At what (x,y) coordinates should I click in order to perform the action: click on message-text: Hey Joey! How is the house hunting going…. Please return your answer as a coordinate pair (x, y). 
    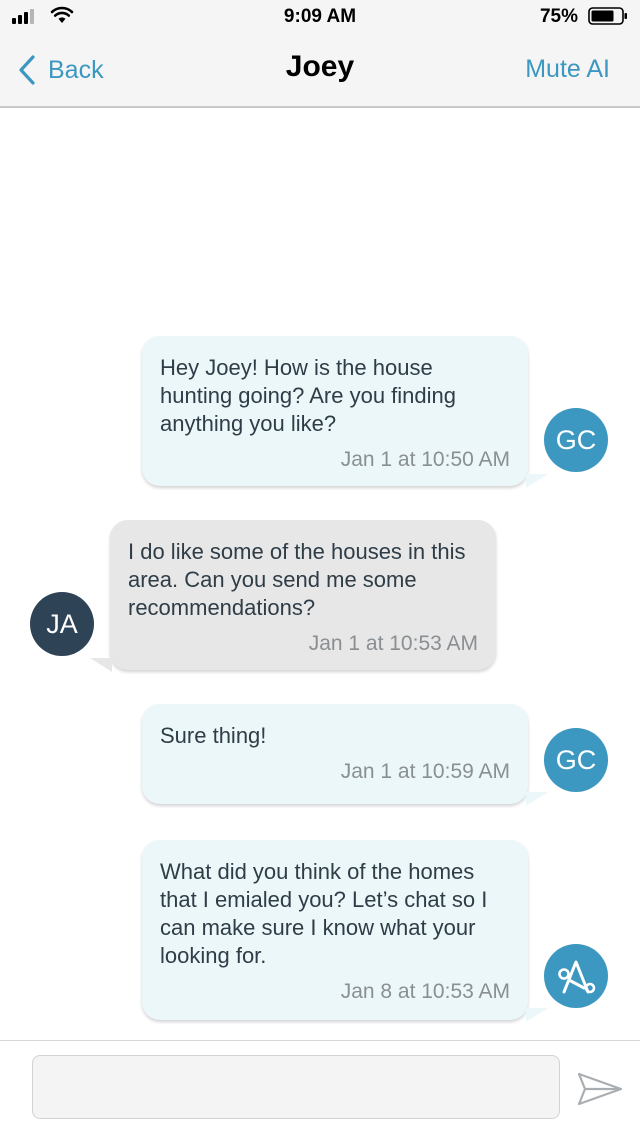
    Looking at the image, I should click on (308, 395).